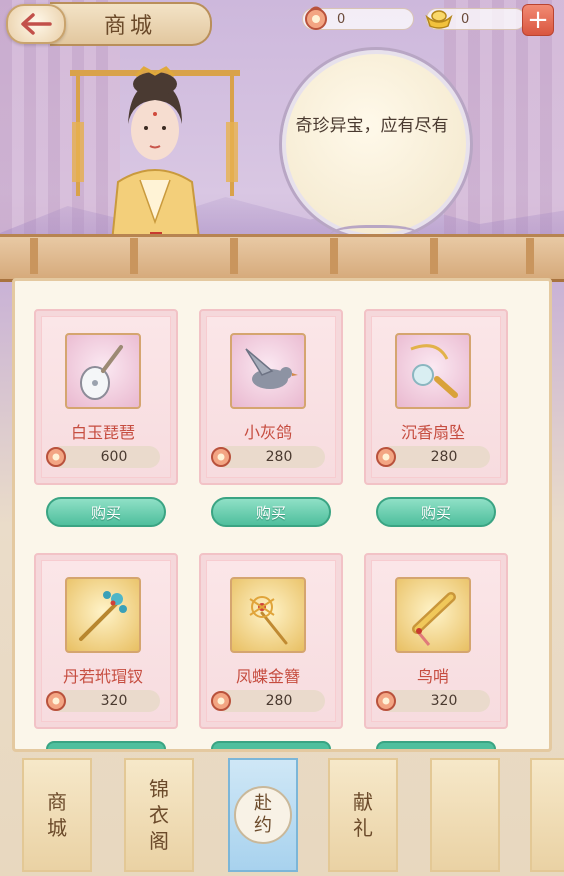  I want to click on tab-shop: 商城, so click(57, 815).